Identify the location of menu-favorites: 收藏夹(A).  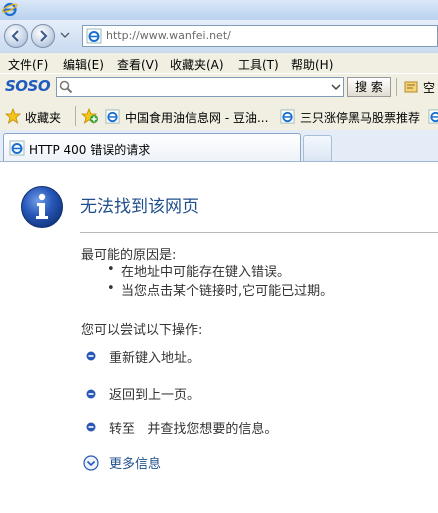
(197, 64).